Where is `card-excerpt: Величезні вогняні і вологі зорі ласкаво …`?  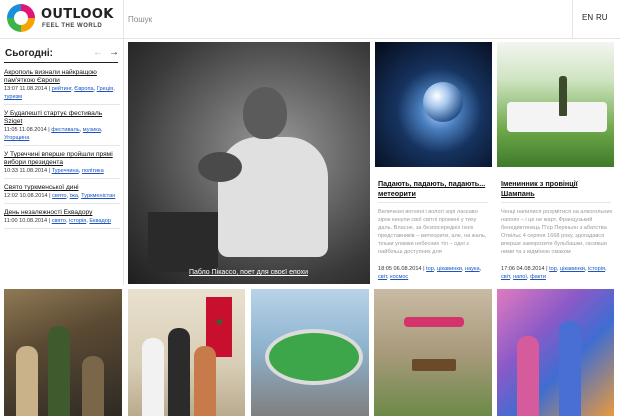 card-excerpt: Величезні вогняні і вологі зорі ласкаво … is located at coordinates (432, 232).